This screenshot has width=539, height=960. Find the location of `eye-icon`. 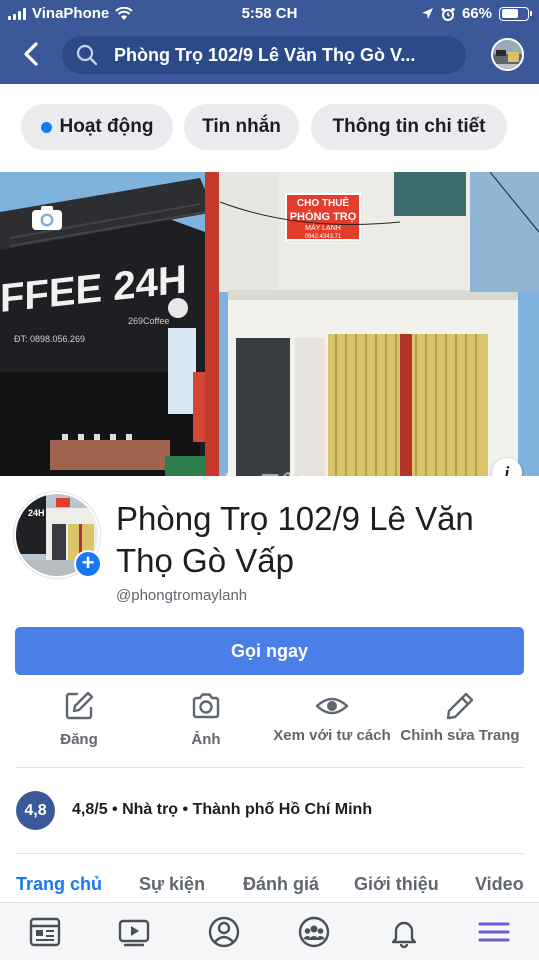

eye-icon is located at coordinates (332, 706).